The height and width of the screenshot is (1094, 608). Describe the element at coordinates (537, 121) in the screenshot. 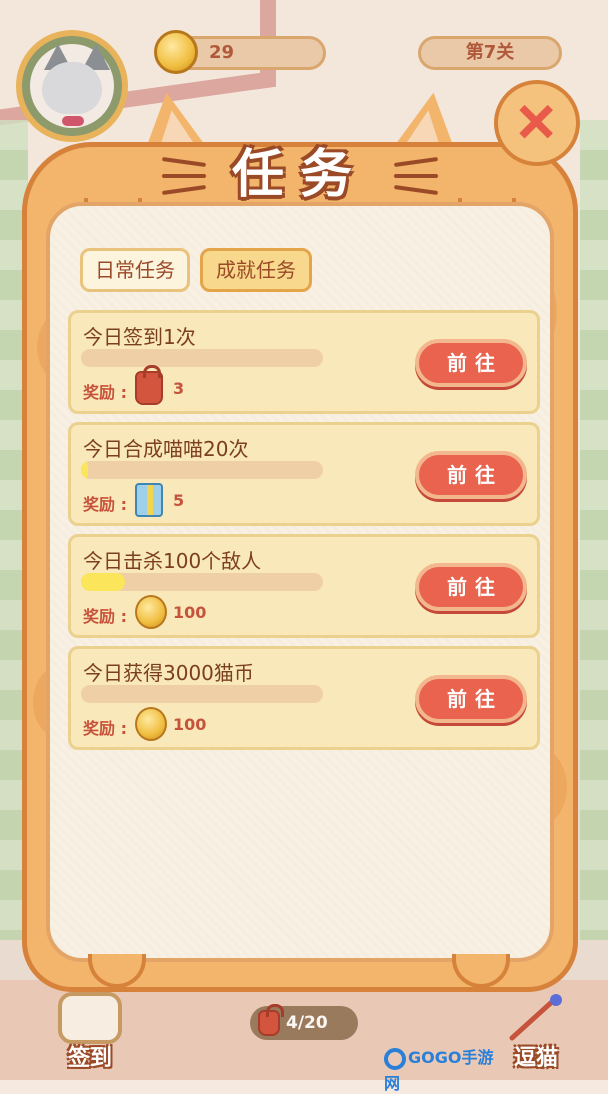

I see `close-button: +` at that location.